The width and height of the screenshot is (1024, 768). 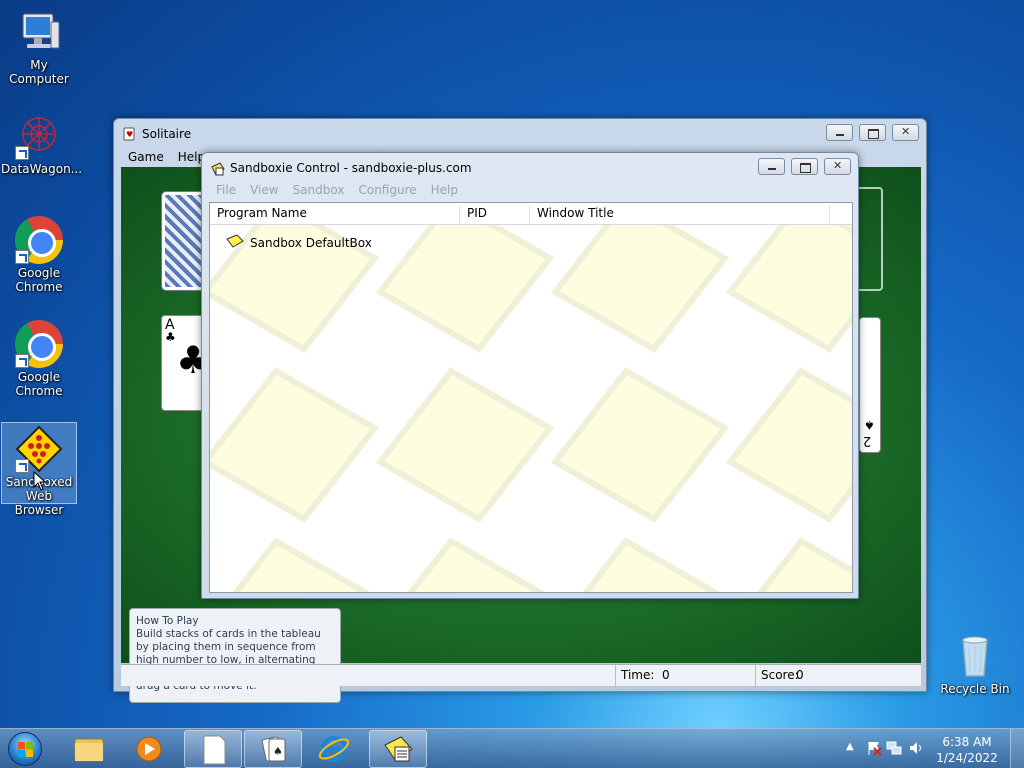 What do you see at coordinates (916, 749) in the screenshot?
I see `volume-icon` at bounding box center [916, 749].